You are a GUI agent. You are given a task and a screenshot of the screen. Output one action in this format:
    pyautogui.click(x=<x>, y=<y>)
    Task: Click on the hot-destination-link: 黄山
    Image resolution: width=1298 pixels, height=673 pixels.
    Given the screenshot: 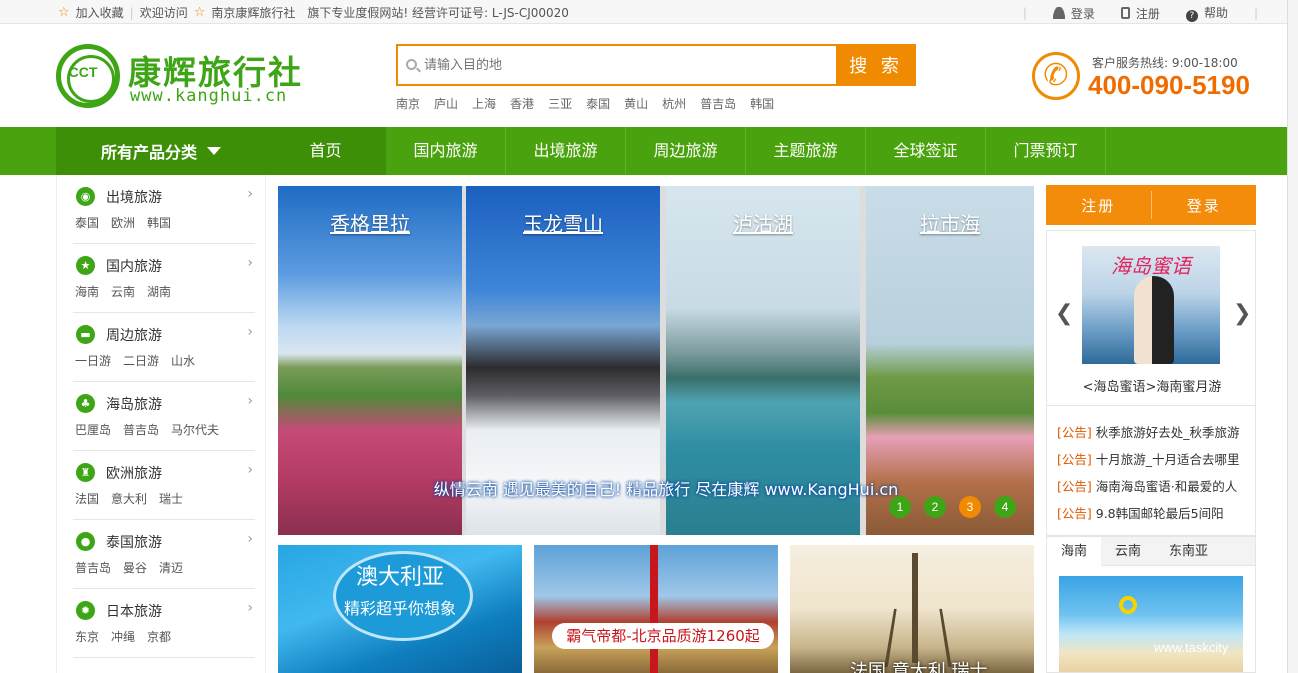 What is the action you would take?
    pyautogui.click(x=636, y=103)
    